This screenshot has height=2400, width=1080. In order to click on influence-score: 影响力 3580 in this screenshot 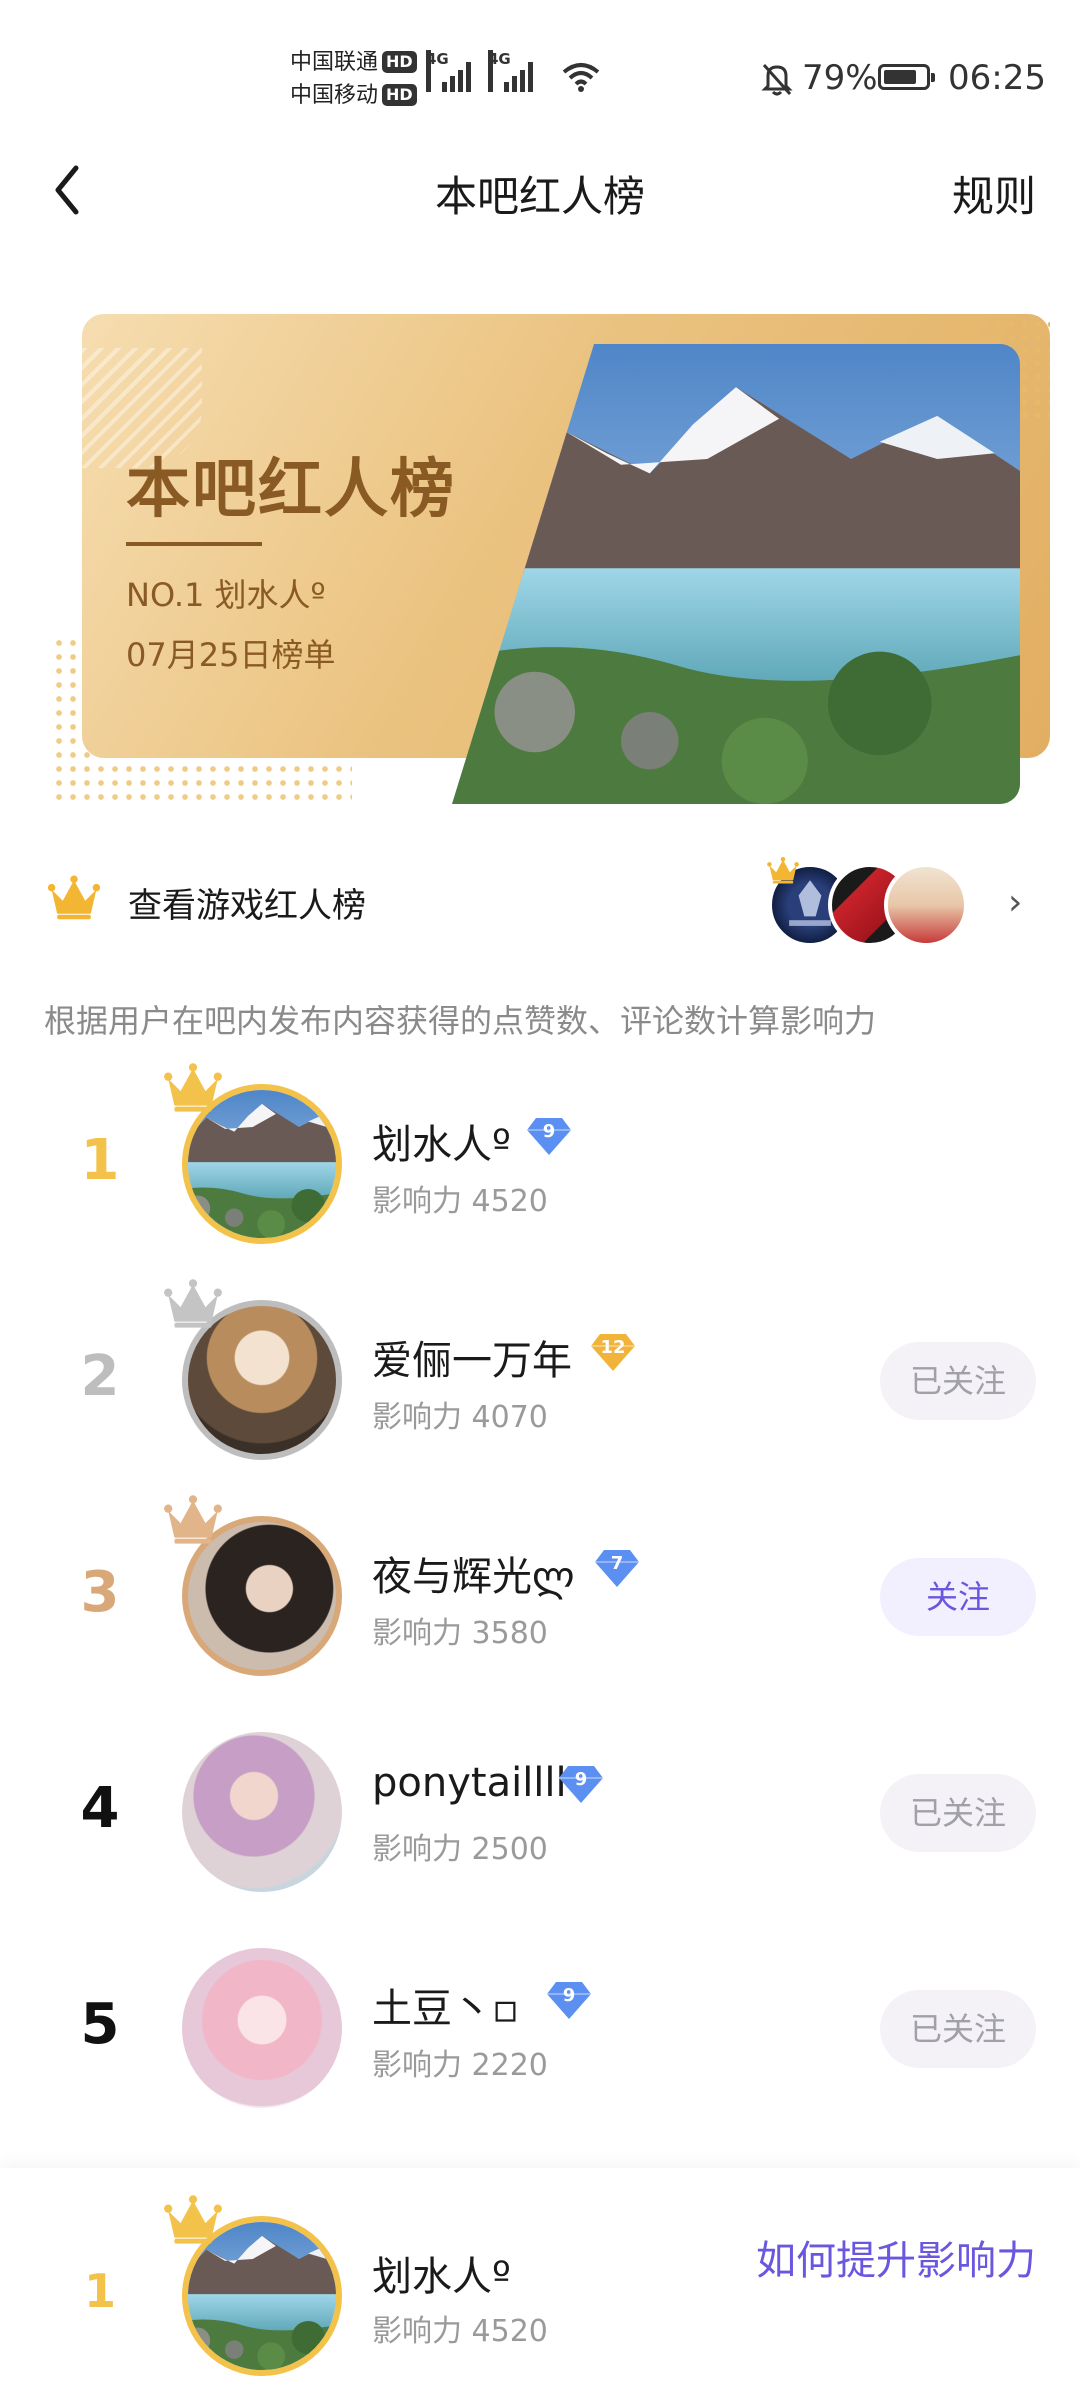, I will do `click(460, 1633)`.